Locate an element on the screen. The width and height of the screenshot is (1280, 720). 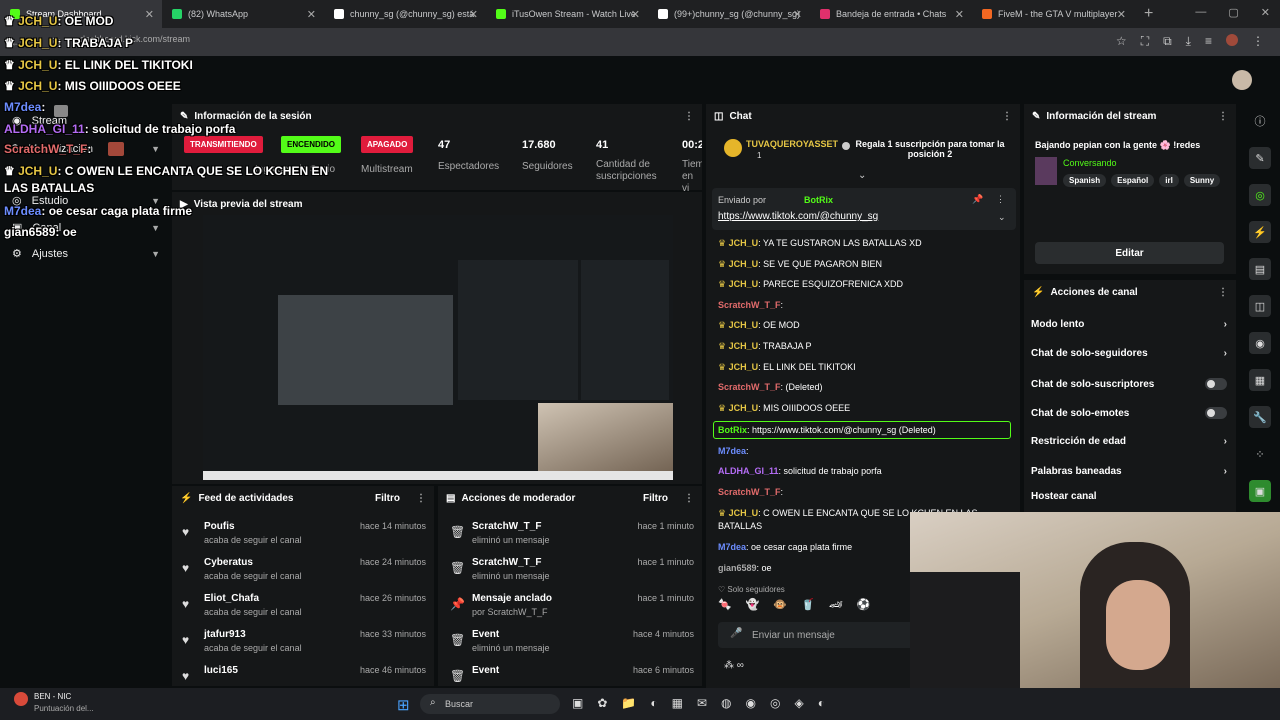
taskview-icon: ▣ is located at coordinates (577, 703).